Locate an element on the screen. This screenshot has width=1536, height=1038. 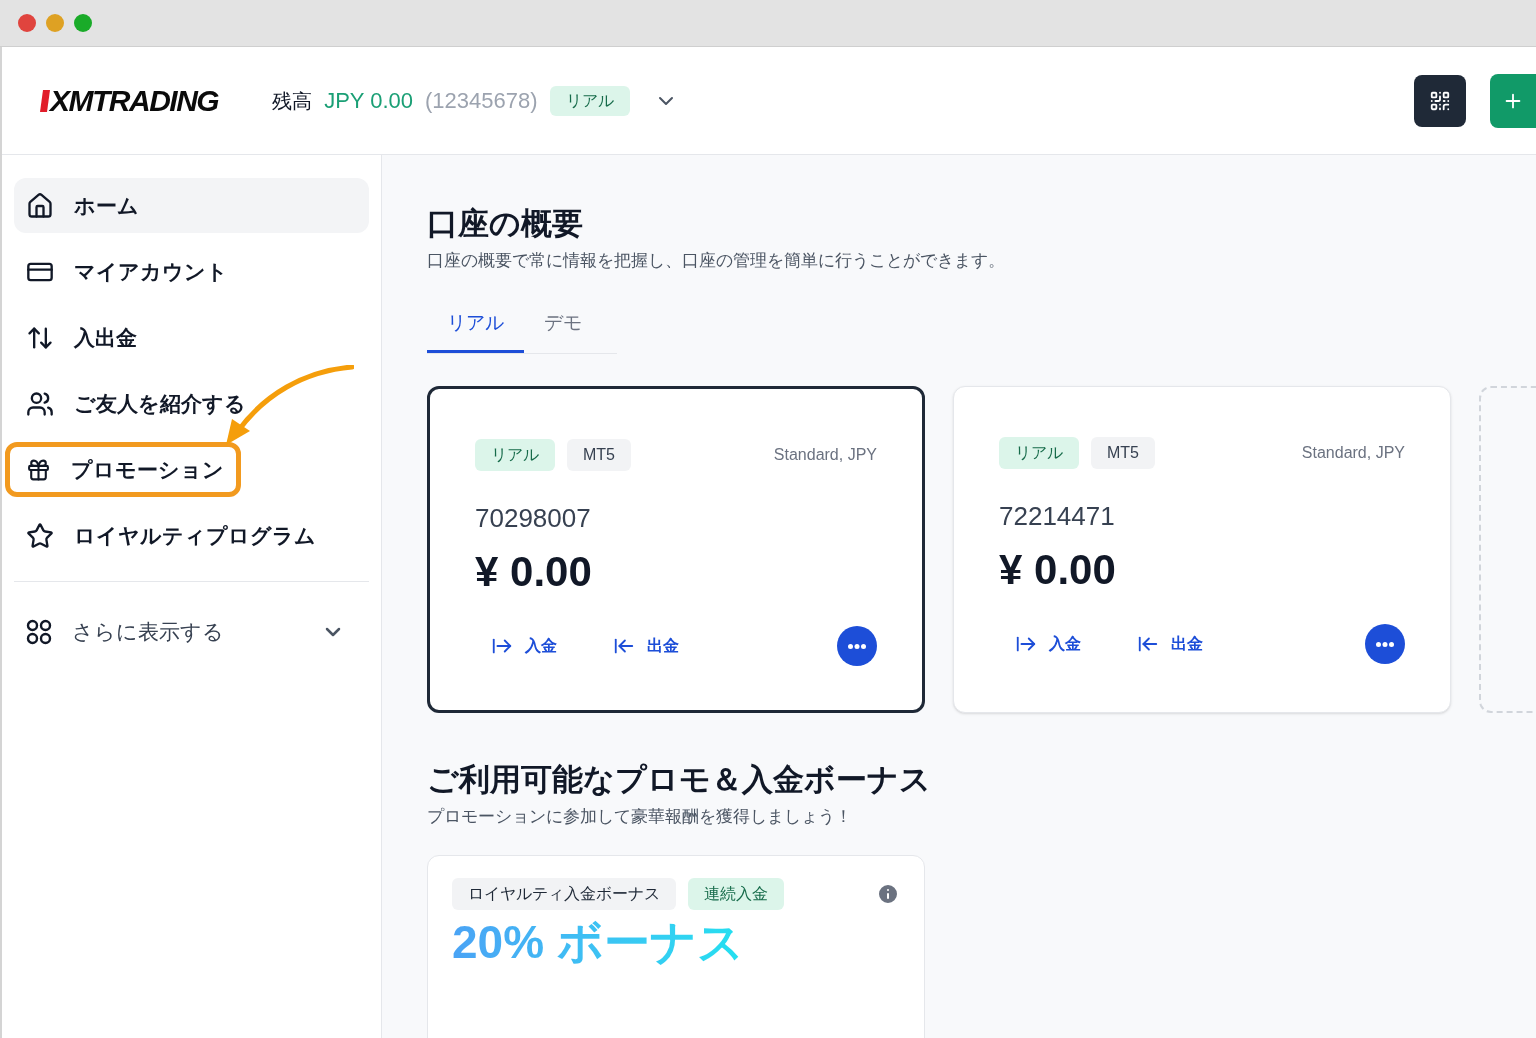
promotion-tag: ロイヤルティ入金ボーナス is located at coordinates (564, 894).